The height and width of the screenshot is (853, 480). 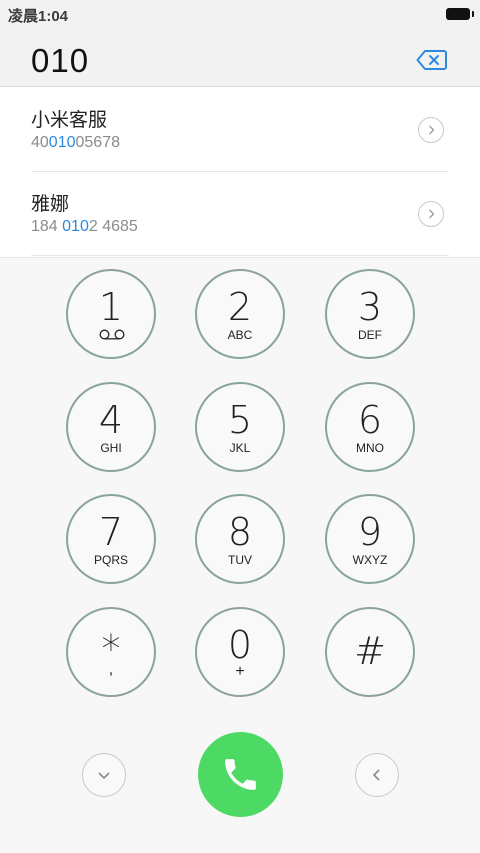 I want to click on key-8: 8 TUV, so click(x=240, y=539).